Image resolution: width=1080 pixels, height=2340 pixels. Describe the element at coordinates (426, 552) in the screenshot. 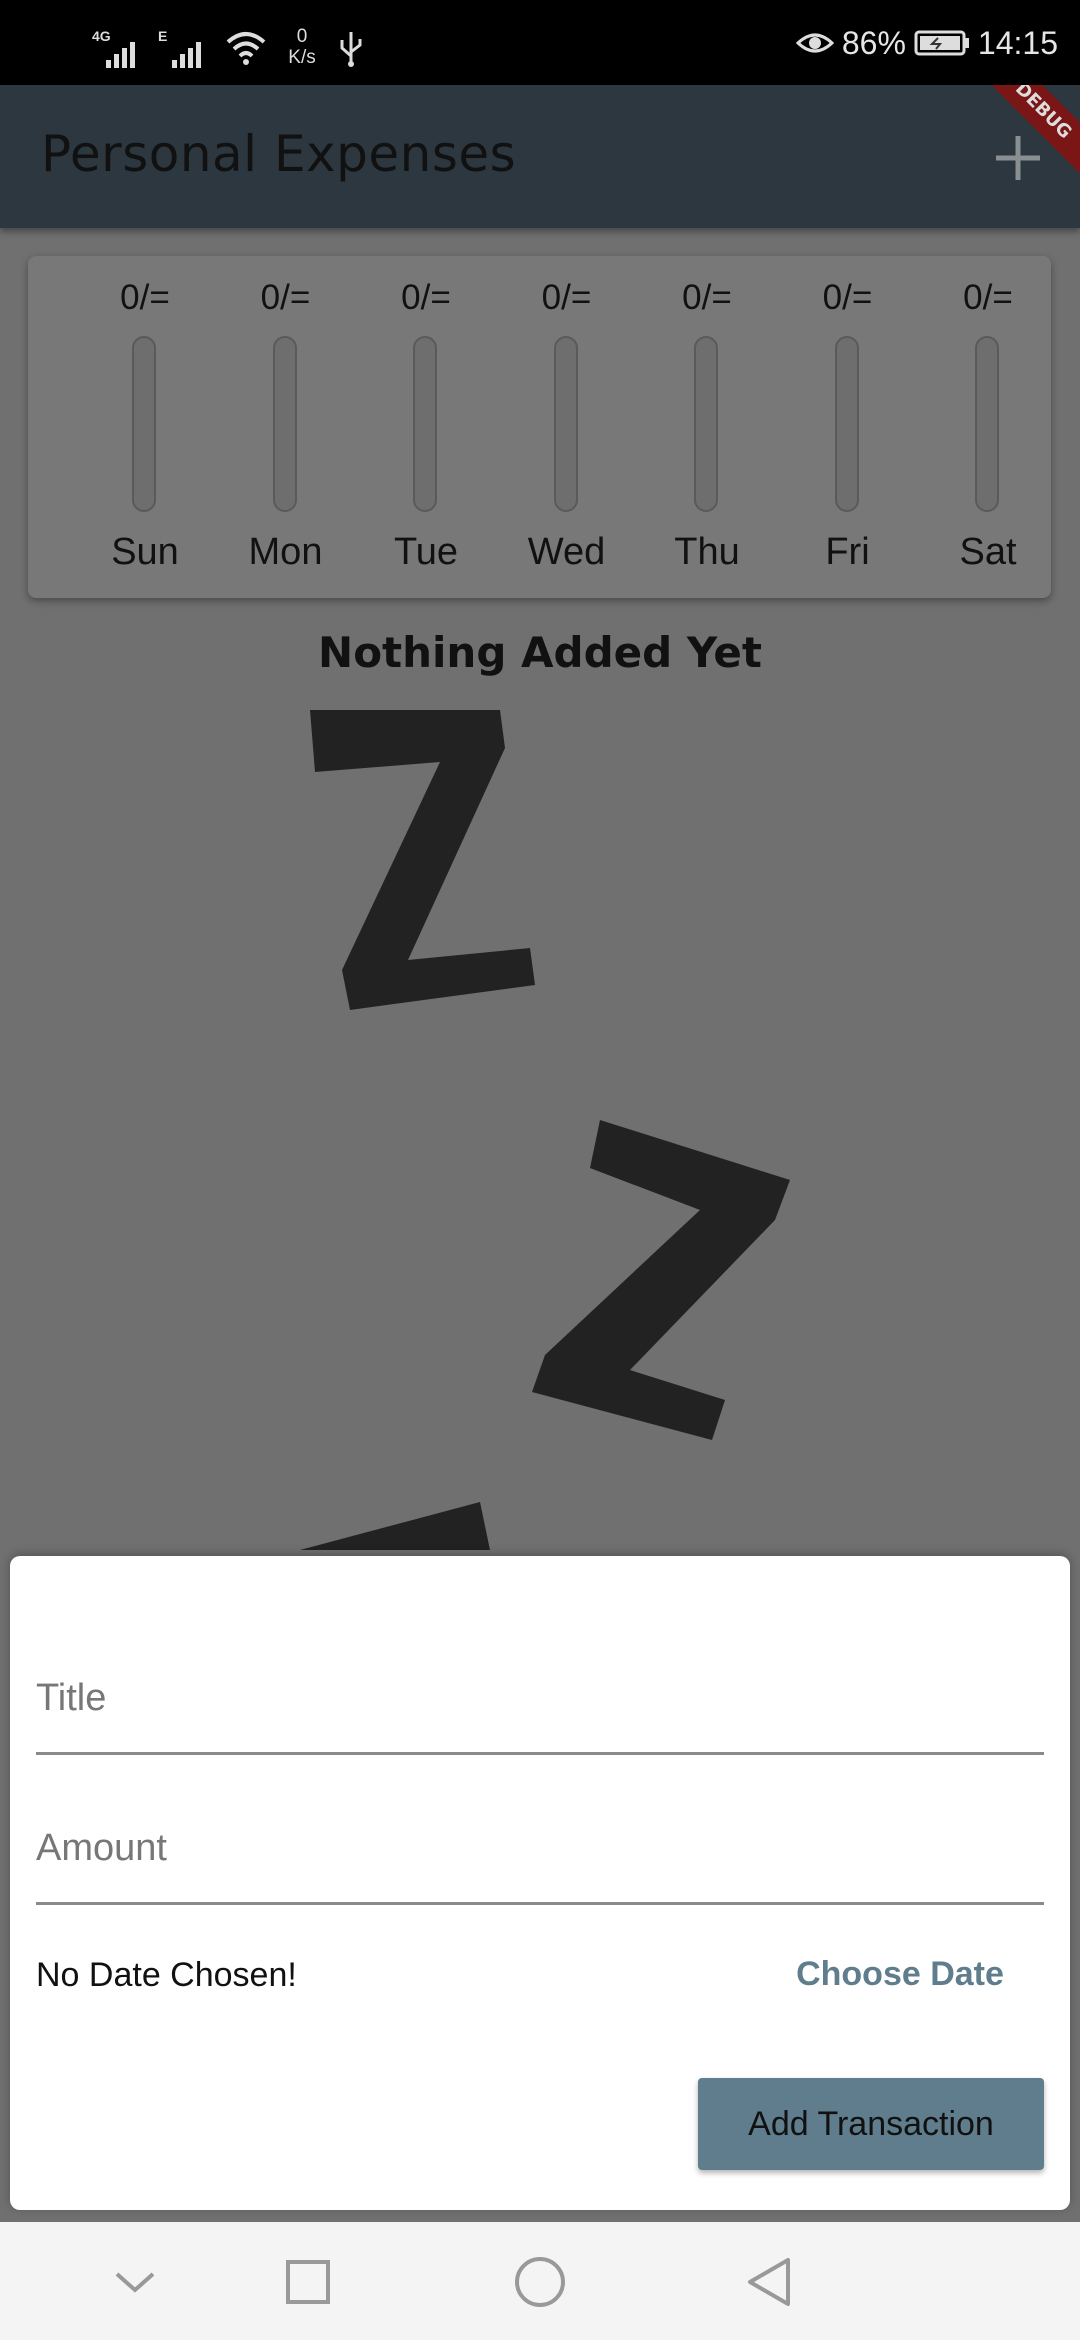

I see `chart-day-label: Tue` at that location.